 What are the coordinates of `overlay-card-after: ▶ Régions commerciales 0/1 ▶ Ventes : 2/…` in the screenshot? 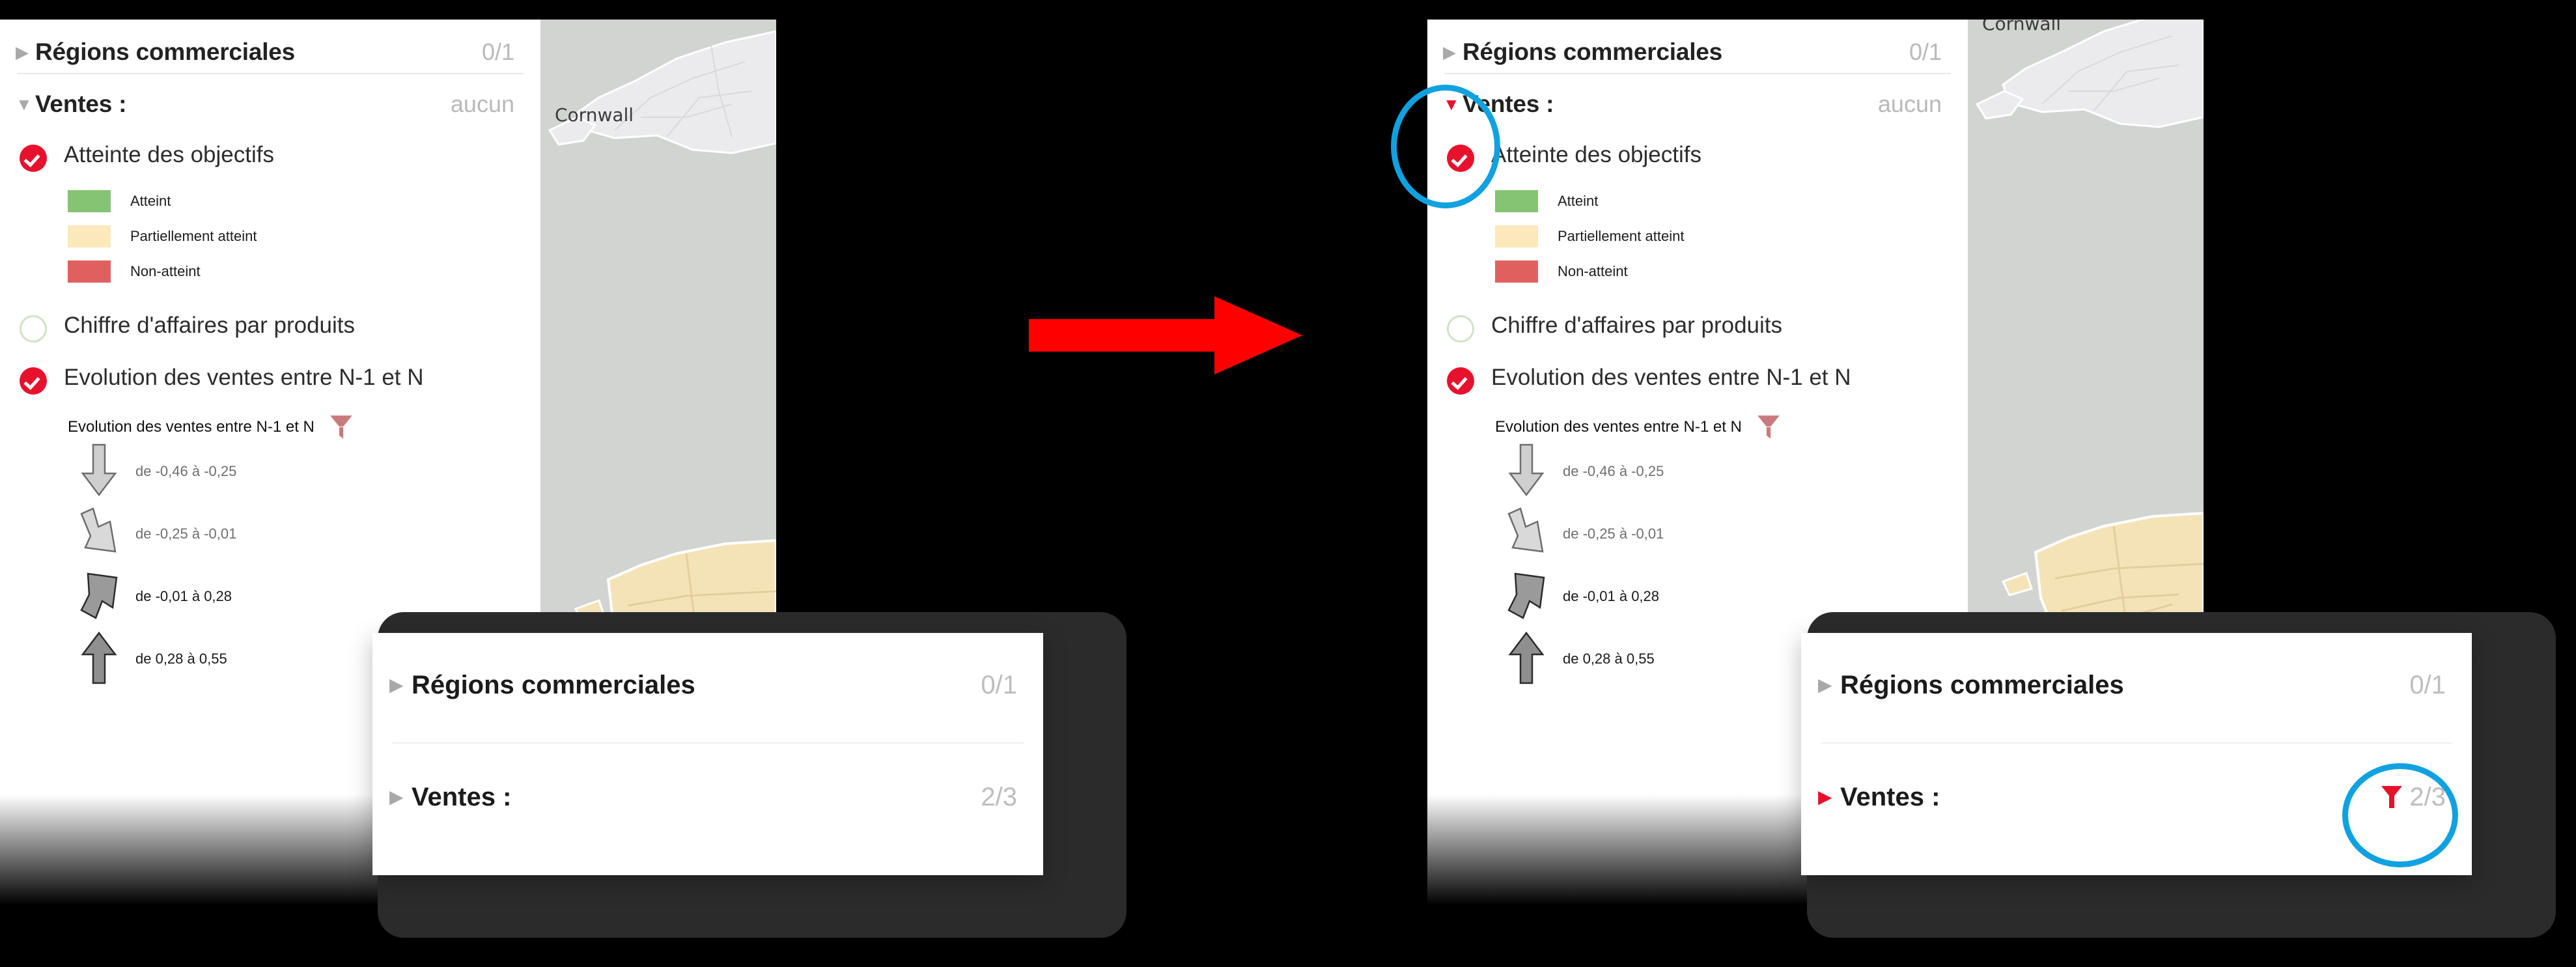 It's located at (2137, 754).